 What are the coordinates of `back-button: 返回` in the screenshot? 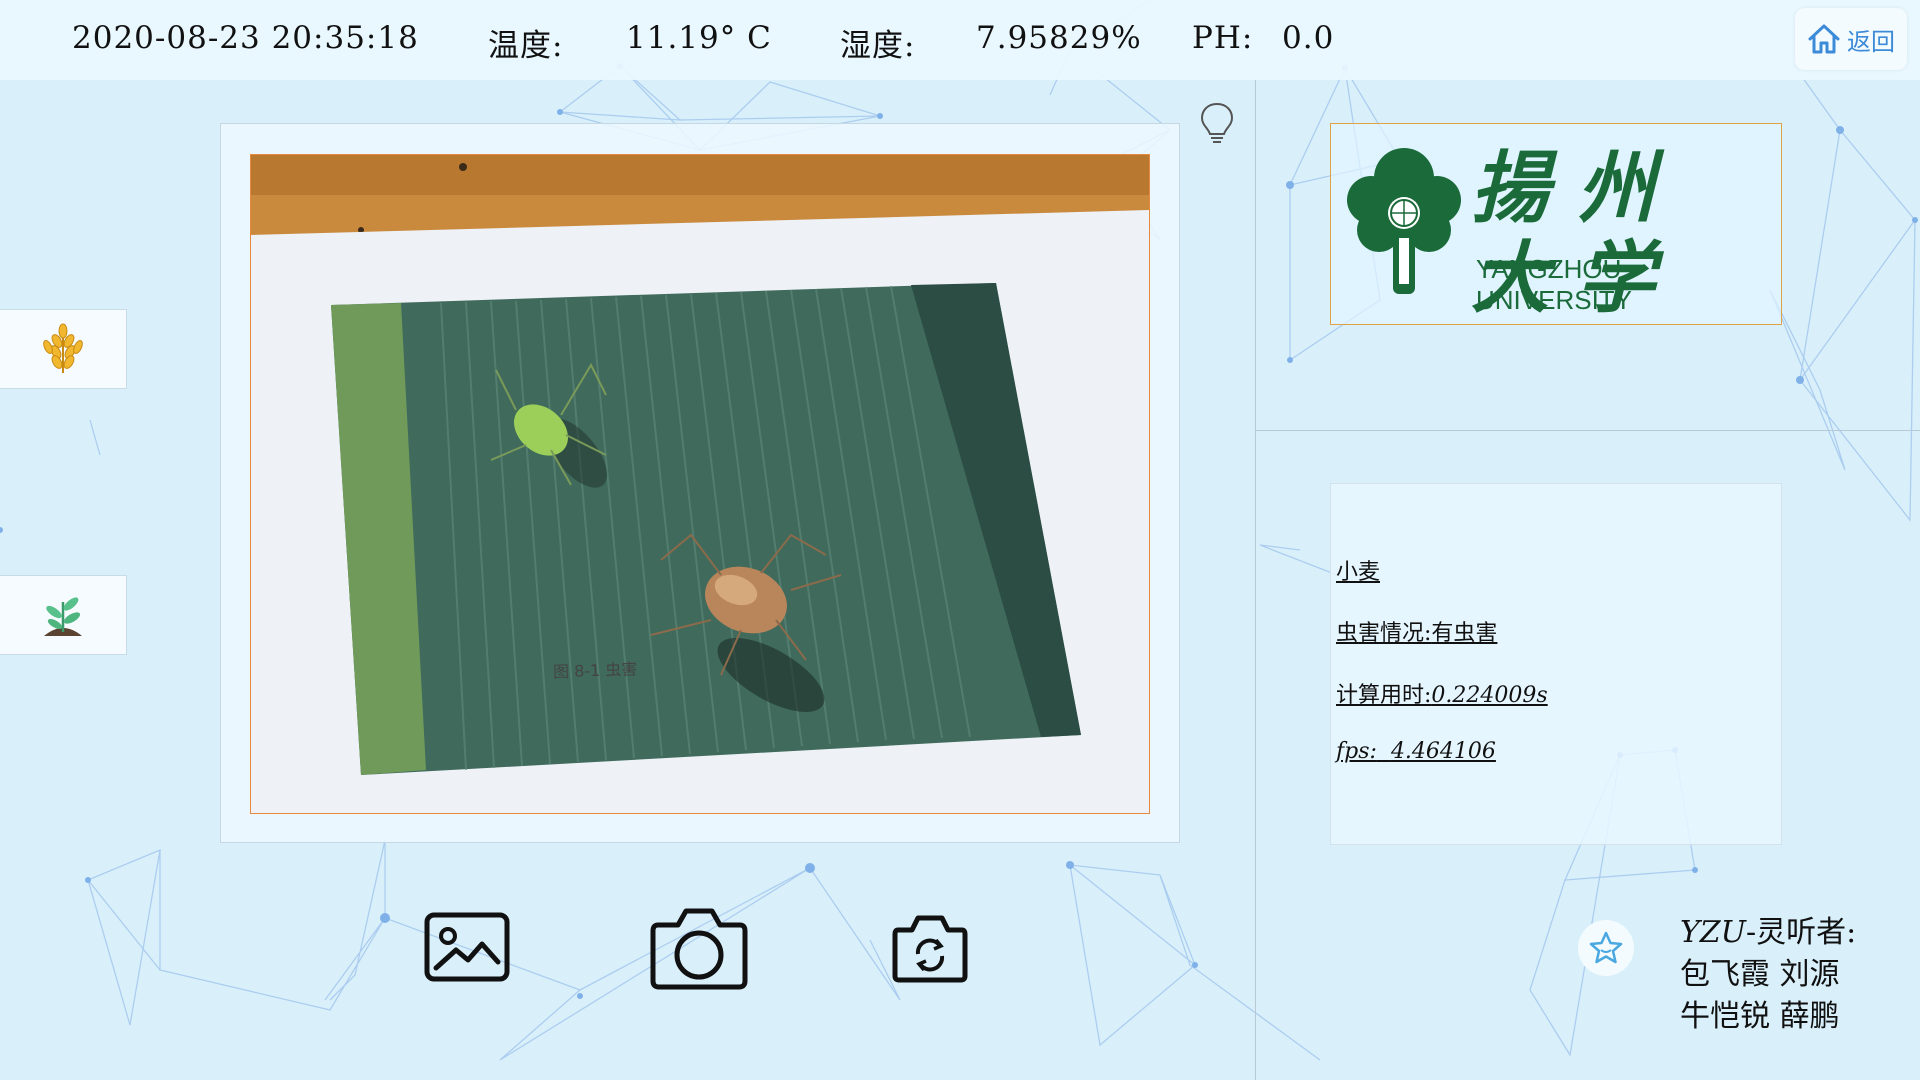 It's located at (1851, 39).